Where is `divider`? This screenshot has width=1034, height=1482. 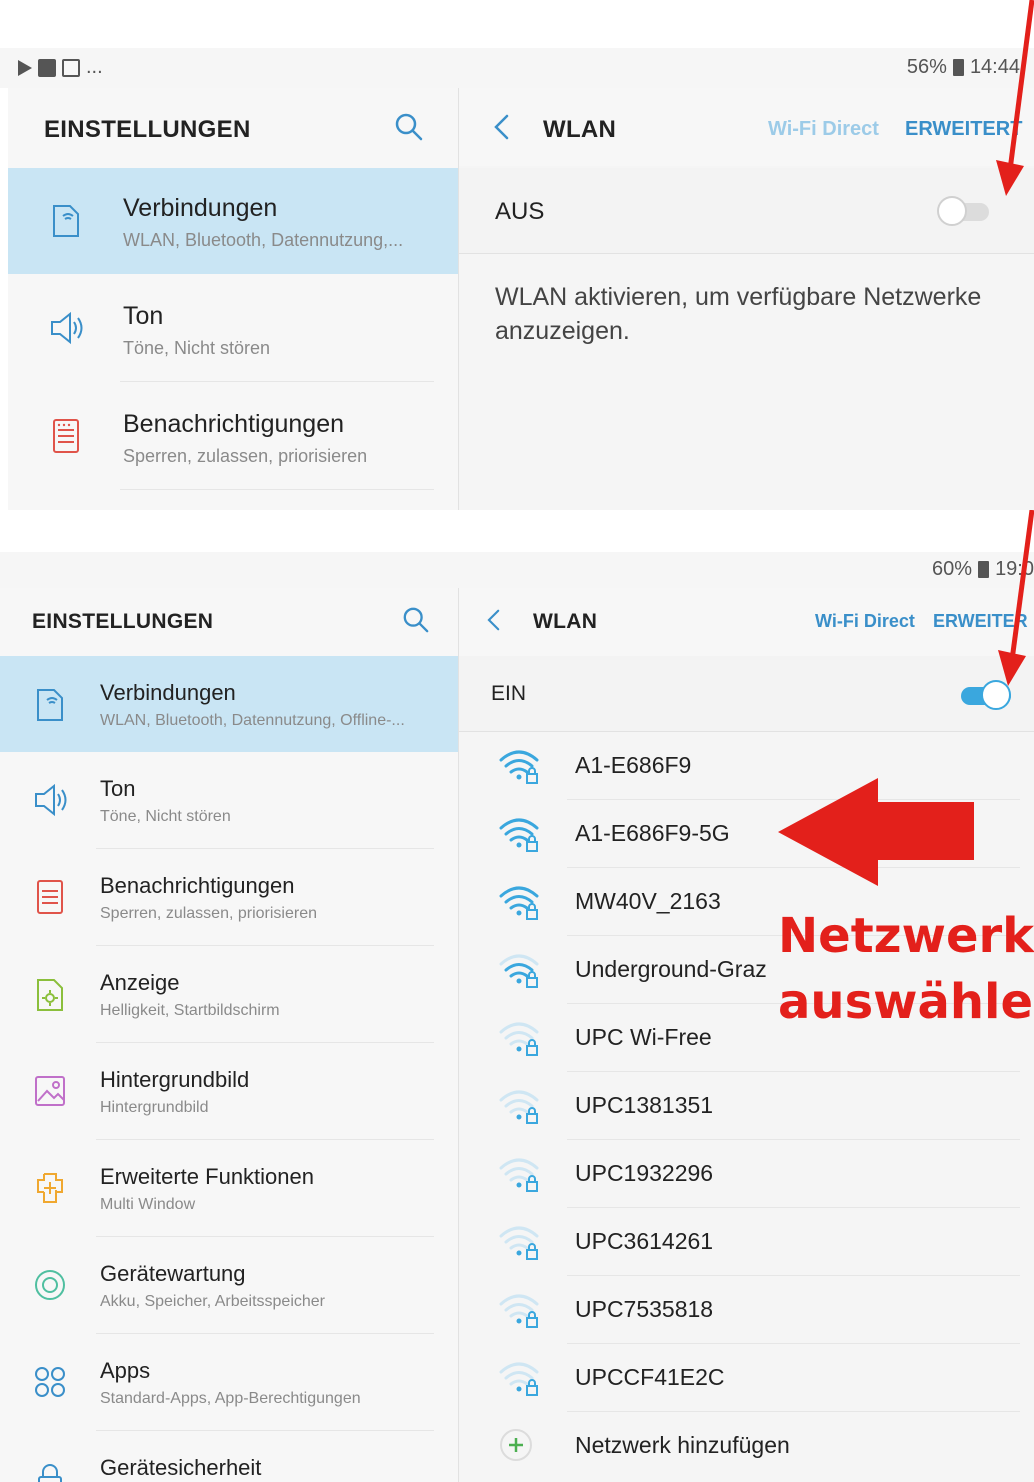 divider is located at coordinates (277, 489).